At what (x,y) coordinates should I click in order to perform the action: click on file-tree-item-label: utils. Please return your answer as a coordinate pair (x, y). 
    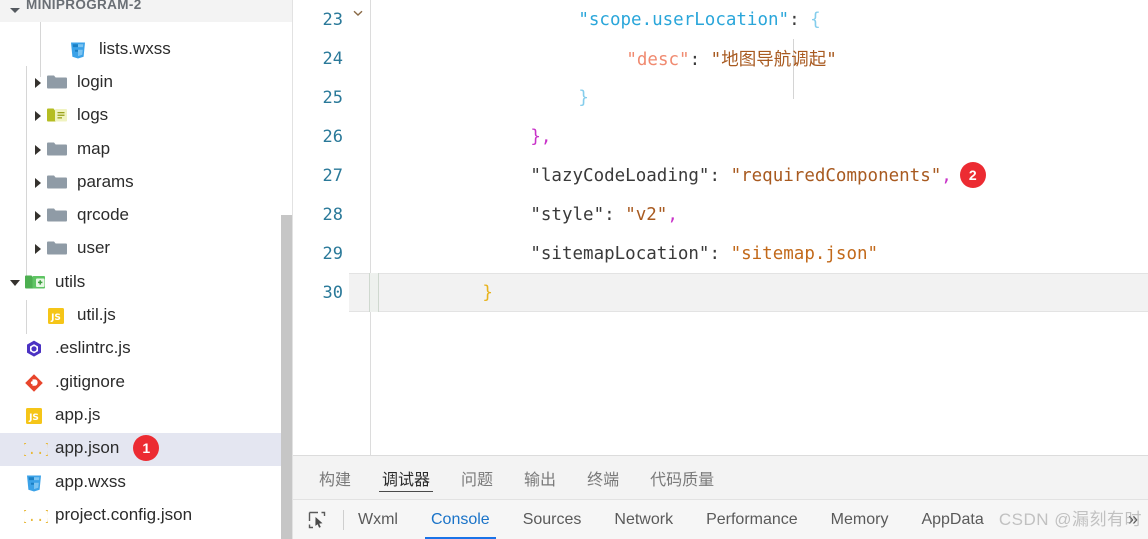
    Looking at the image, I should click on (70, 281).